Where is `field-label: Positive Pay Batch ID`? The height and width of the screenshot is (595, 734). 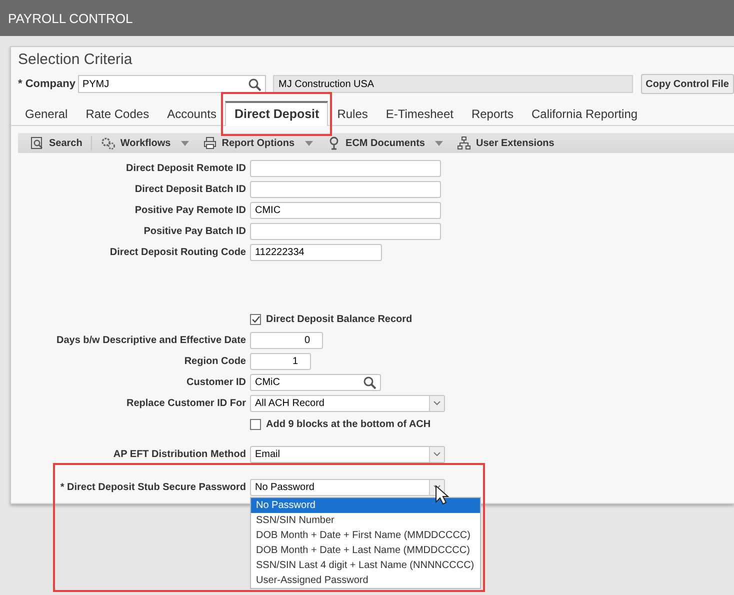
field-label: Positive Pay Batch ID is located at coordinates (194, 231).